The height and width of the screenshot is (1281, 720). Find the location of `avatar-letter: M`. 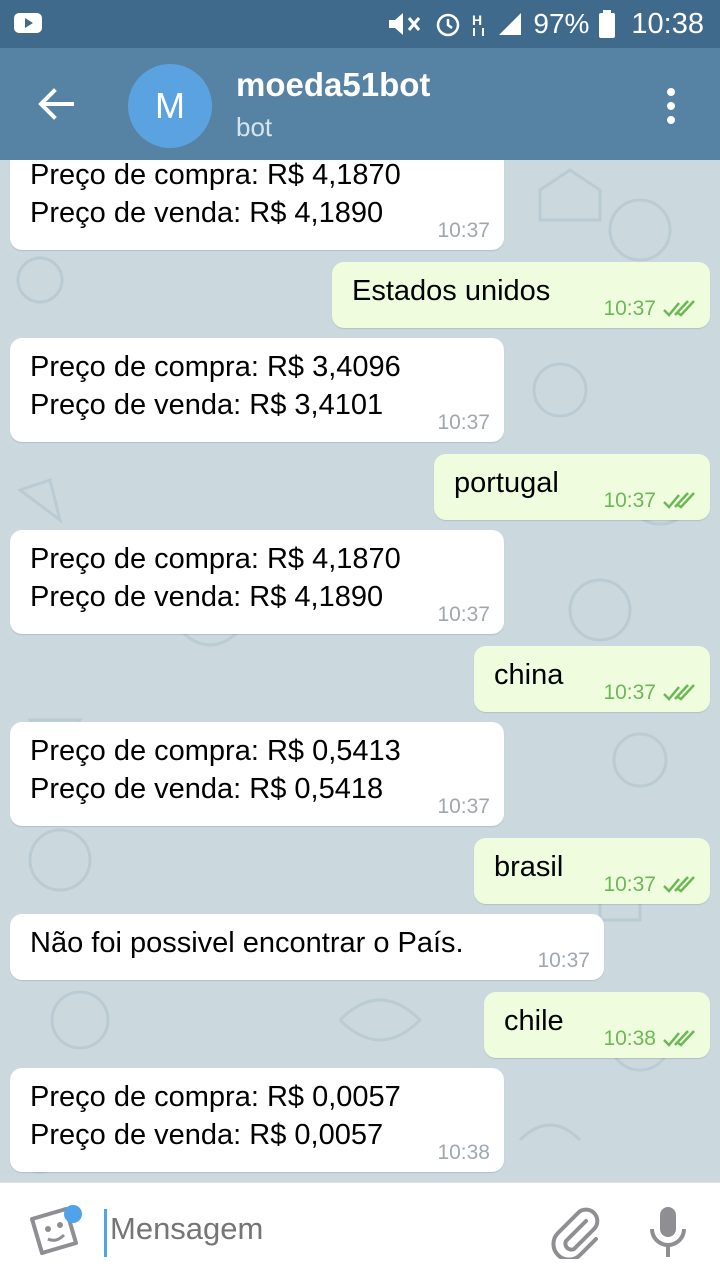

avatar-letter: M is located at coordinates (170, 105).